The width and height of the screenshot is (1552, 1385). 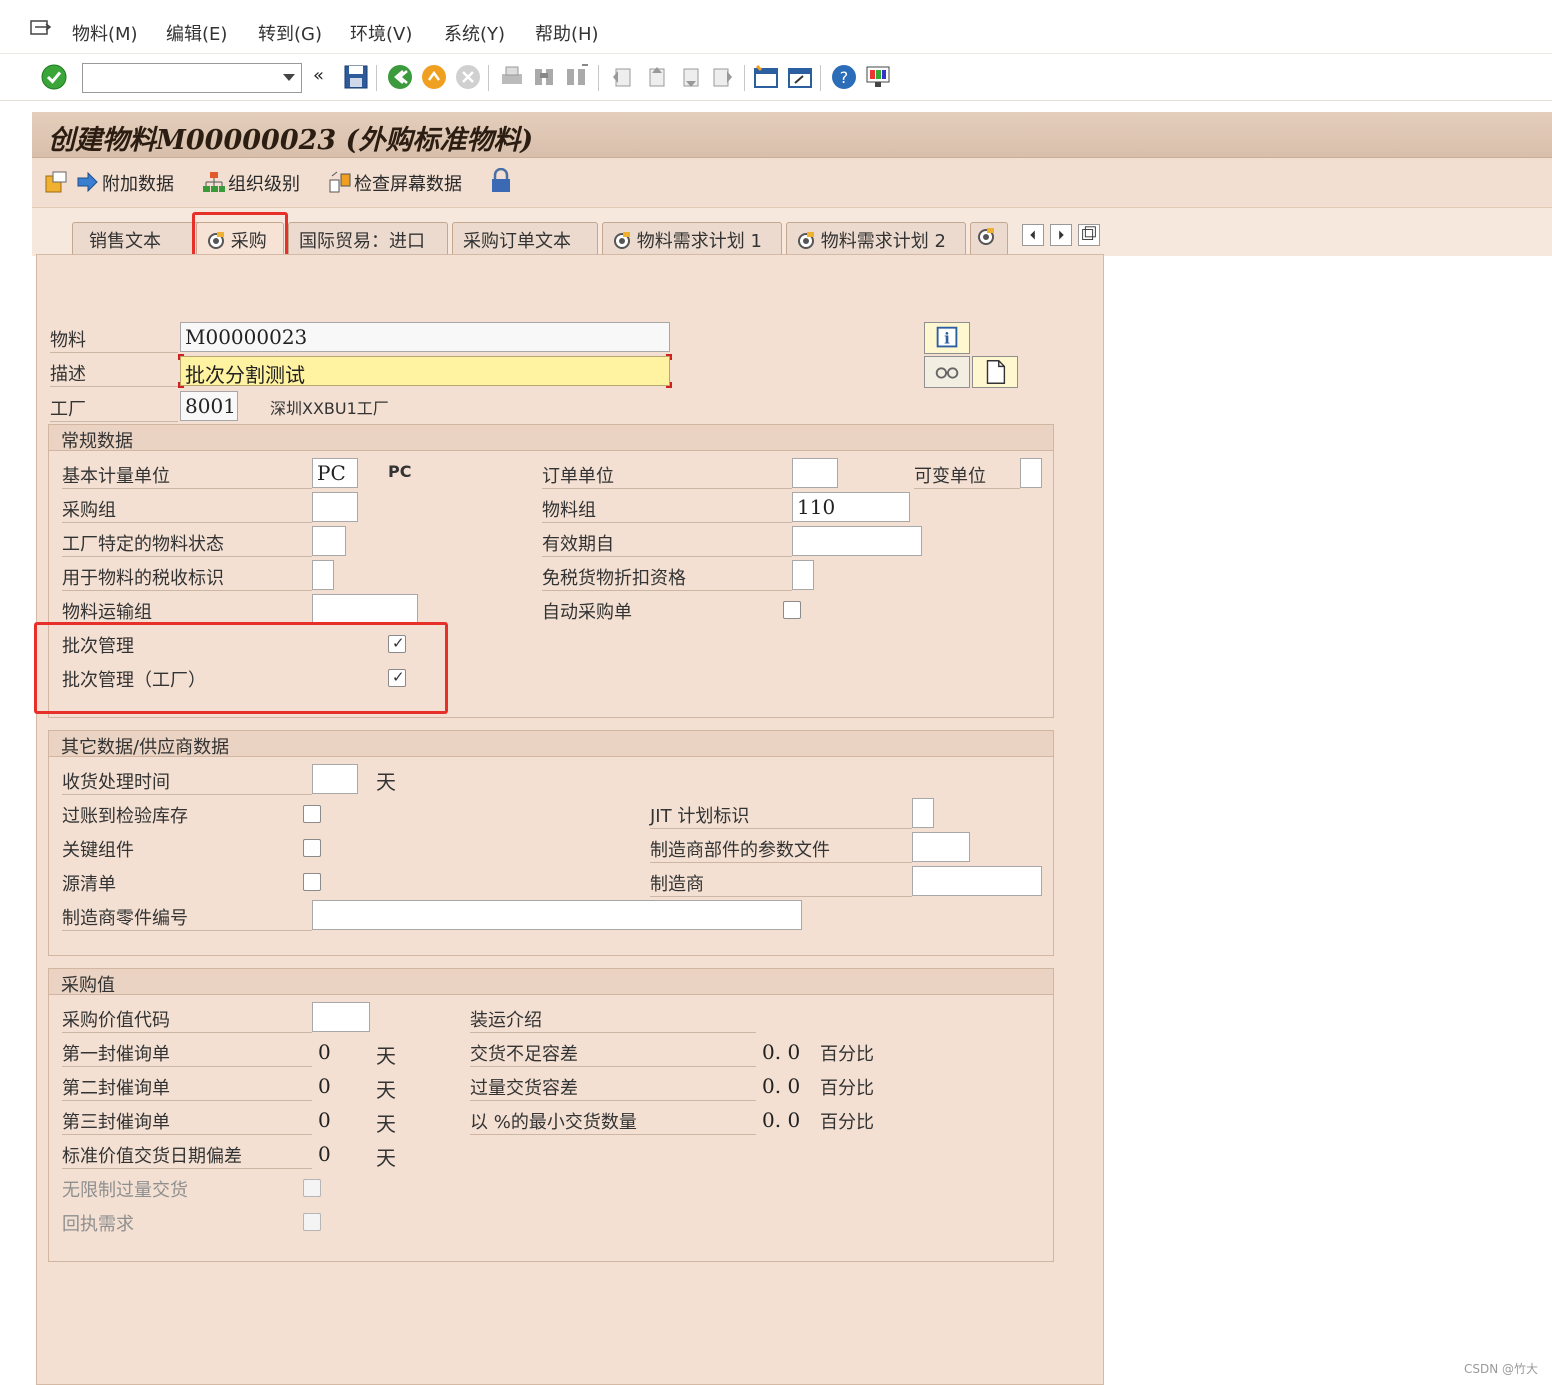 What do you see at coordinates (138, 183) in the screenshot?
I see `additional-data-button: 附加数据` at bounding box center [138, 183].